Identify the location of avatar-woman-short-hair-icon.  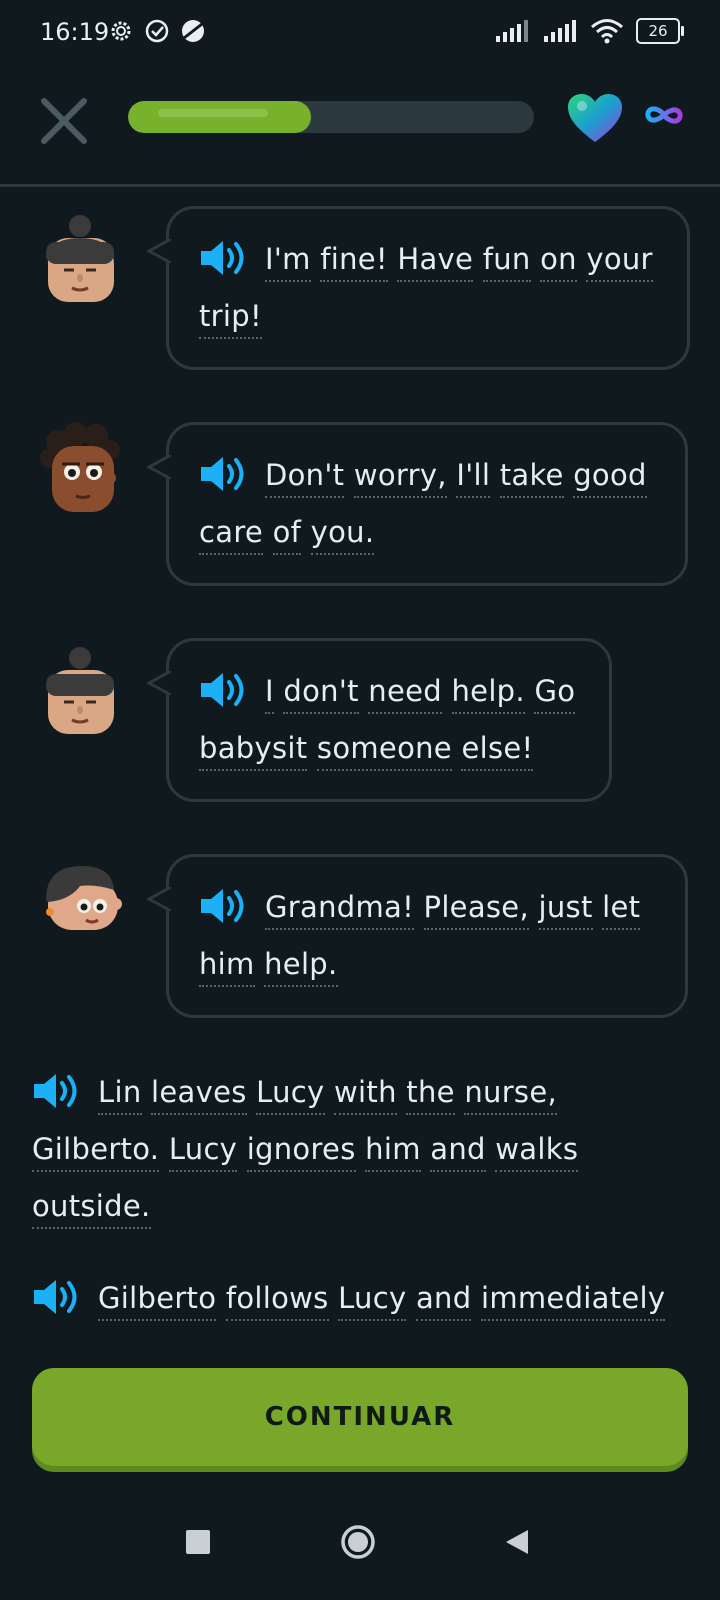
(84, 898).